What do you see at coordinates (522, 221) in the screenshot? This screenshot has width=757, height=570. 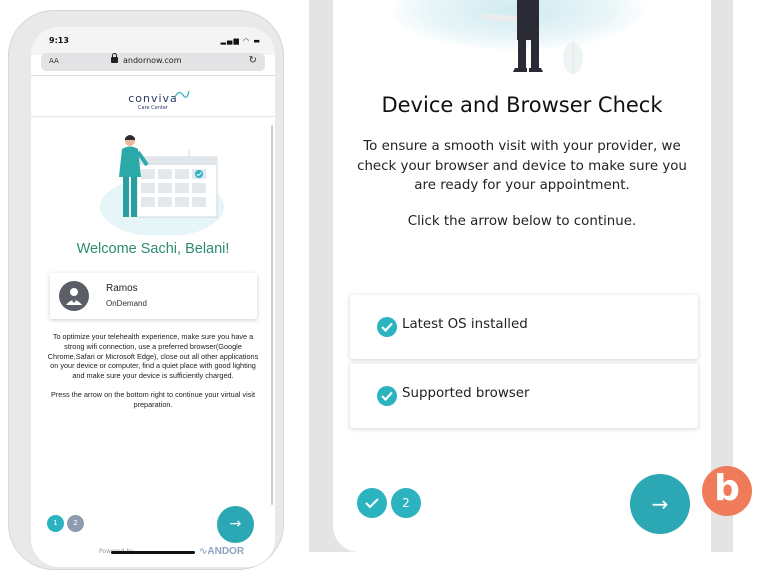 I see `instruction-text: Click the arrow below to continue.` at bounding box center [522, 221].